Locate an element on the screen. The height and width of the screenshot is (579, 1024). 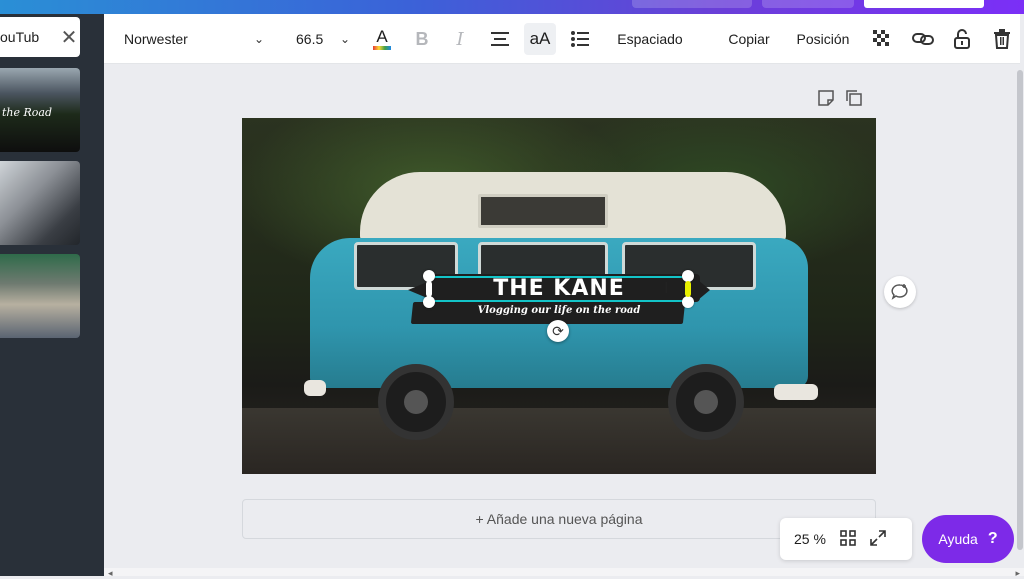
font-family-value: Norwester is located at coordinates (156, 39).